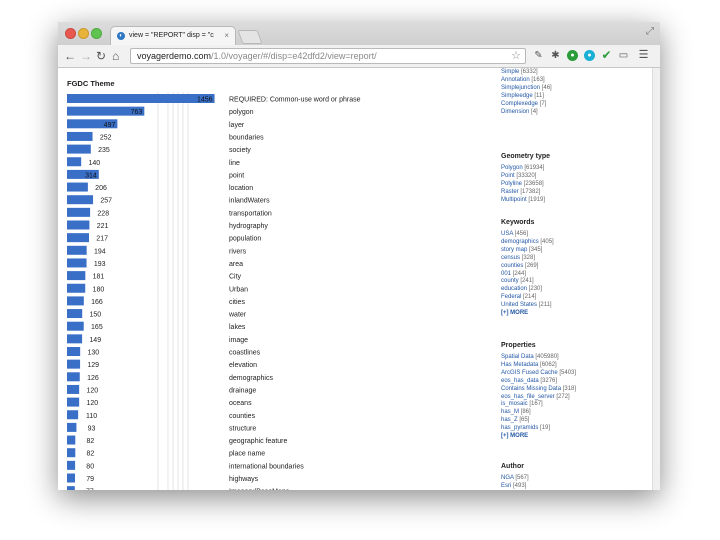 This screenshot has height=540, width=720. Describe the element at coordinates (527, 259) in the screenshot. I see `facet-item: census [328]` at that location.